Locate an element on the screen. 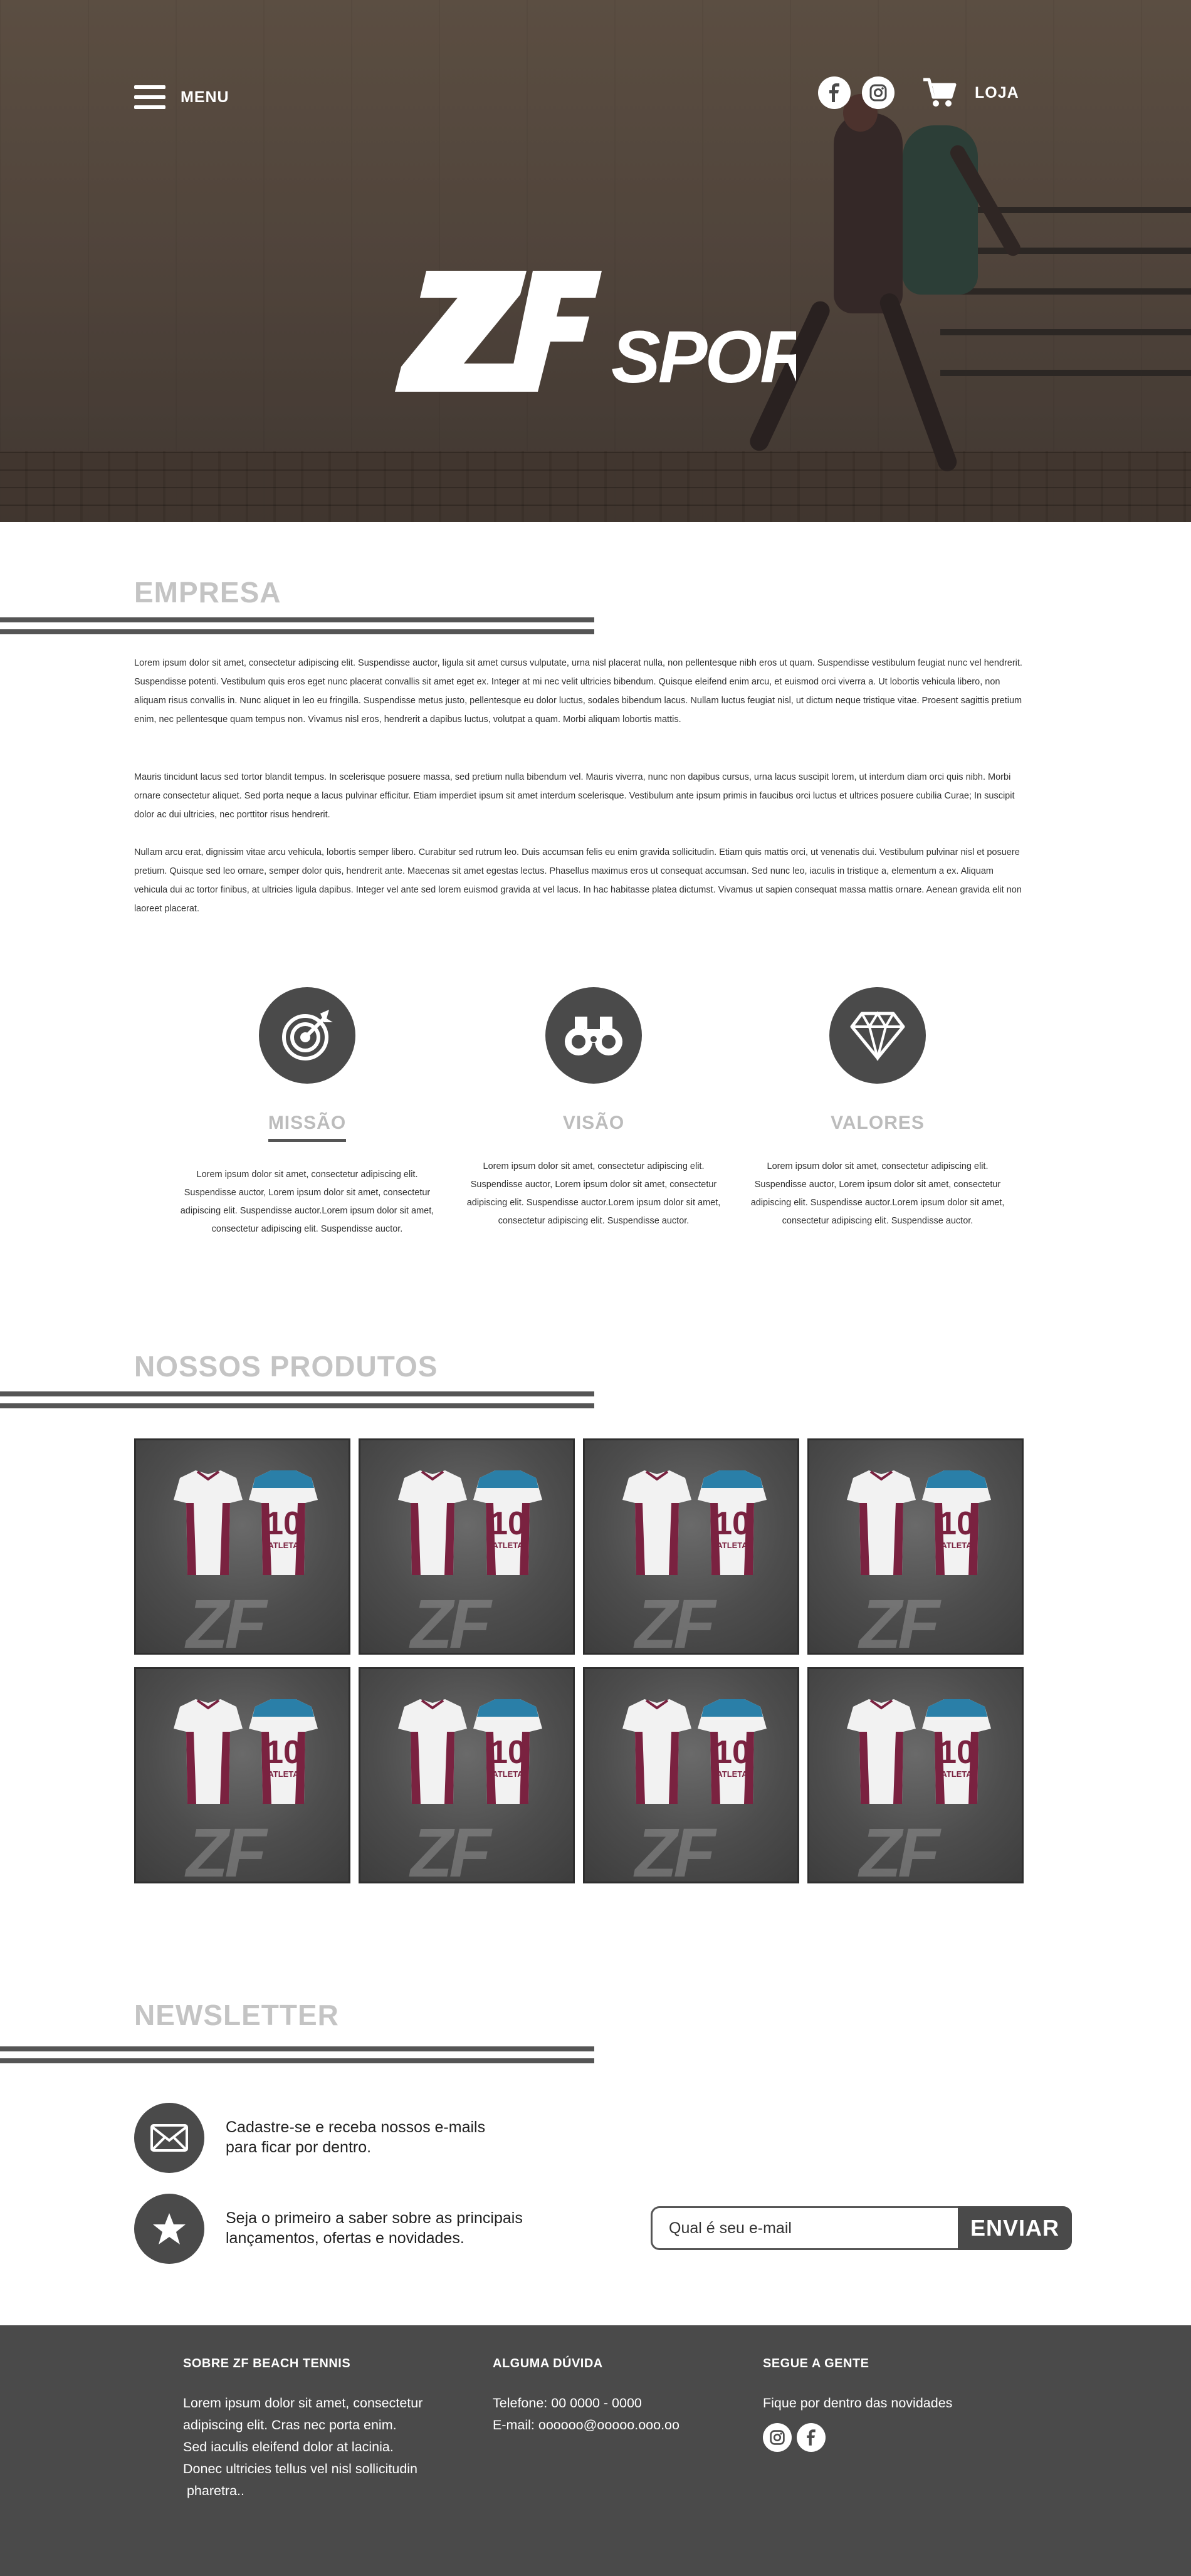  target-icon is located at coordinates (307, 1035).